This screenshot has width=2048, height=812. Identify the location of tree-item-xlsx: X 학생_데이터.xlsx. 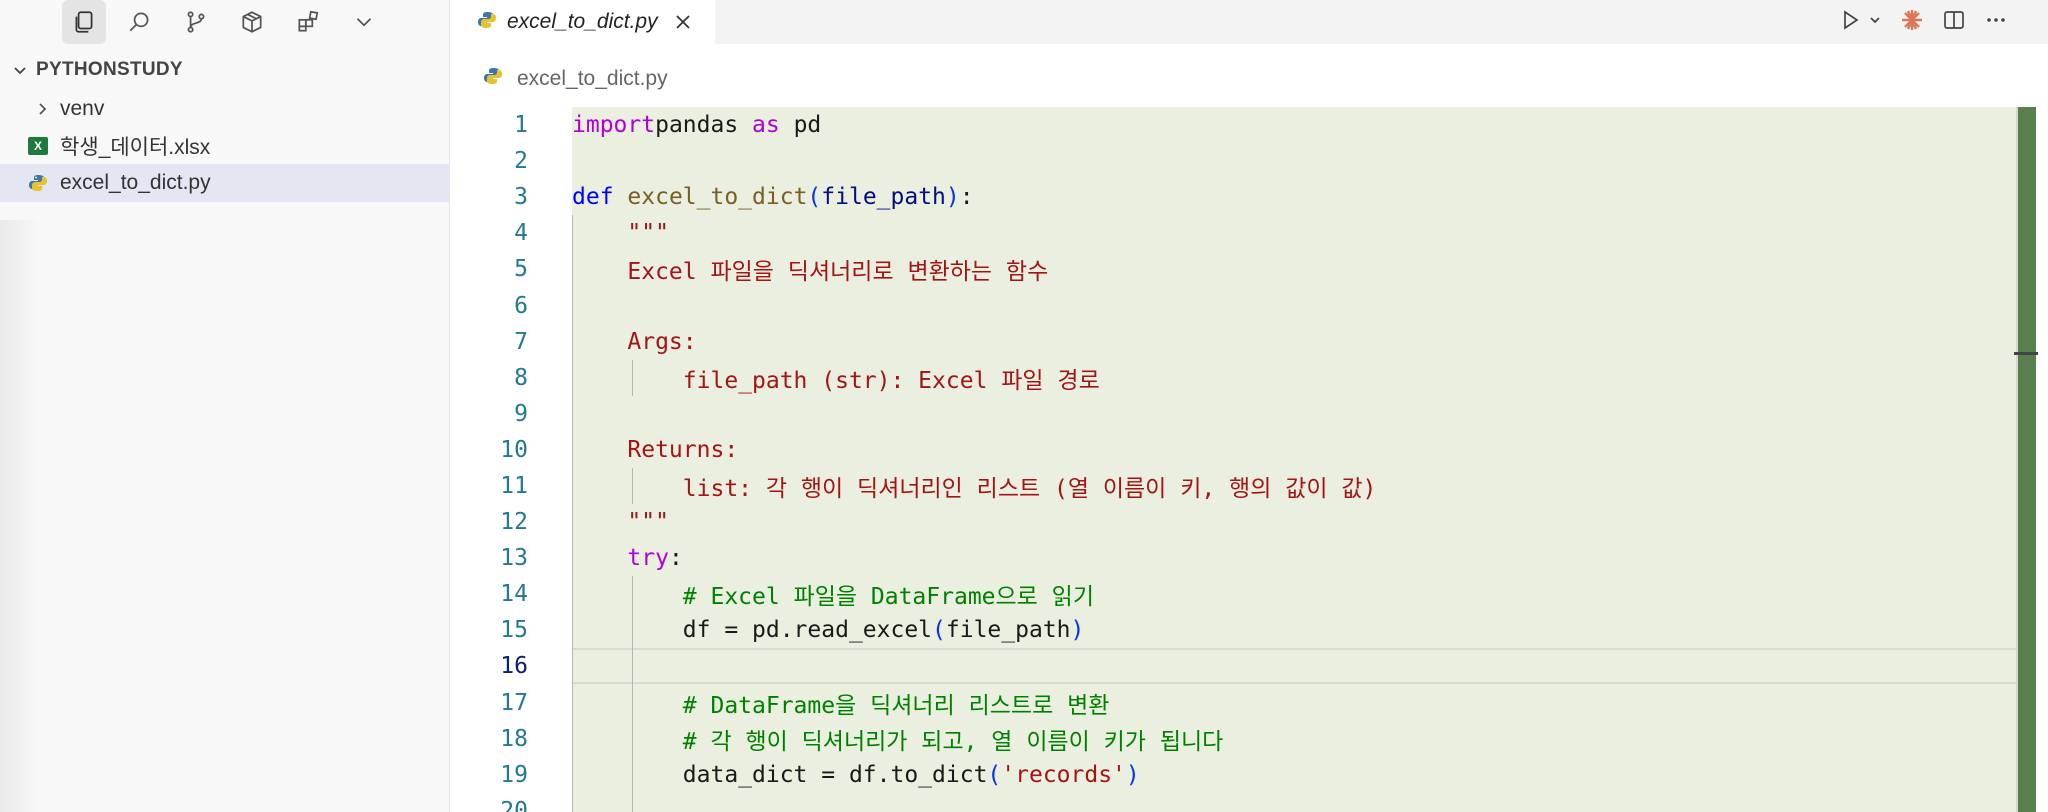
(225, 146).